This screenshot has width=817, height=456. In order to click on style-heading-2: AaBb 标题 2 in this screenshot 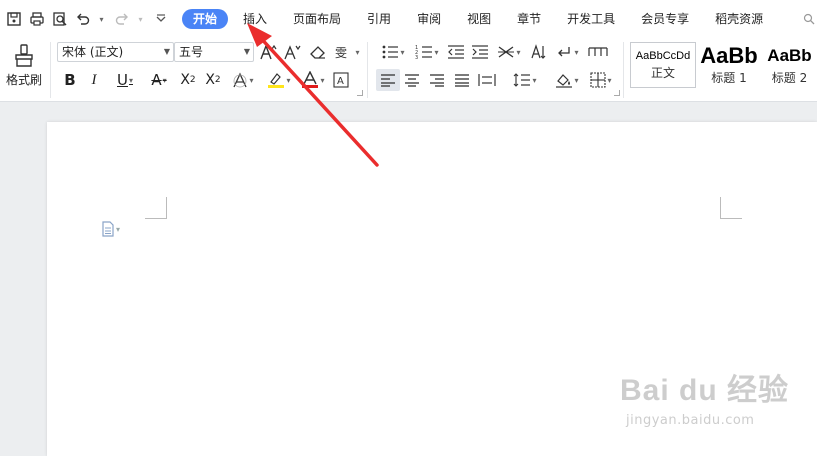, I will do `click(789, 65)`.